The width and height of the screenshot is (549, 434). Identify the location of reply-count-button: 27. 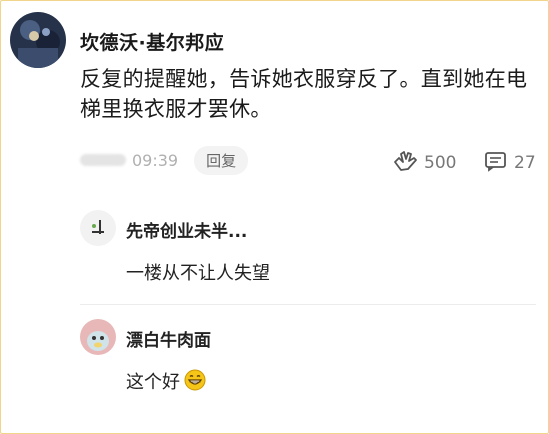
(510, 163).